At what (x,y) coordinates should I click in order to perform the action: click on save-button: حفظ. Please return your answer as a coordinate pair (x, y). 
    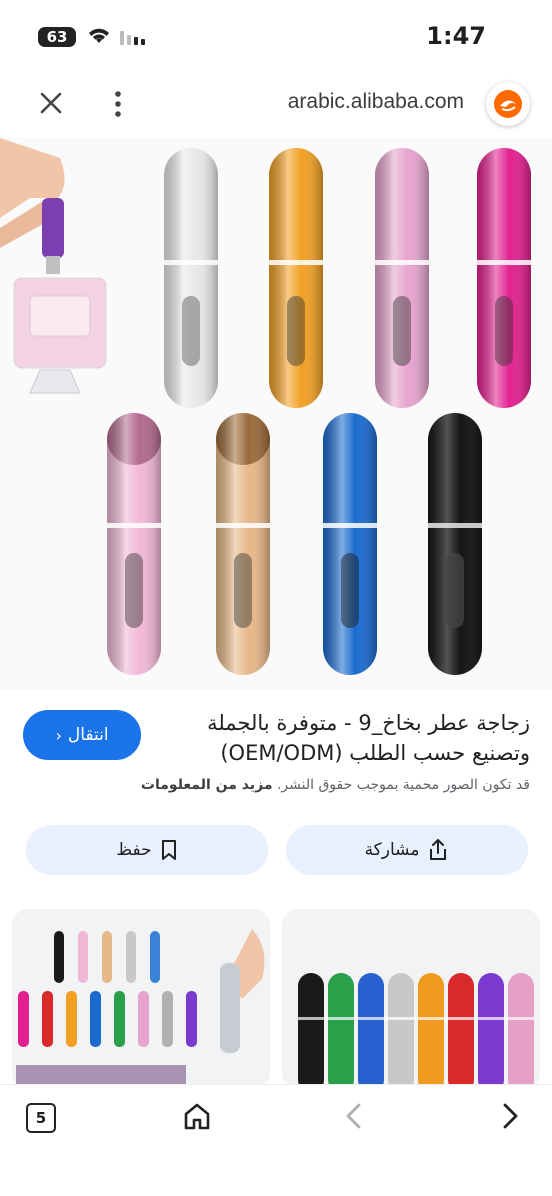
    Looking at the image, I should click on (147, 850).